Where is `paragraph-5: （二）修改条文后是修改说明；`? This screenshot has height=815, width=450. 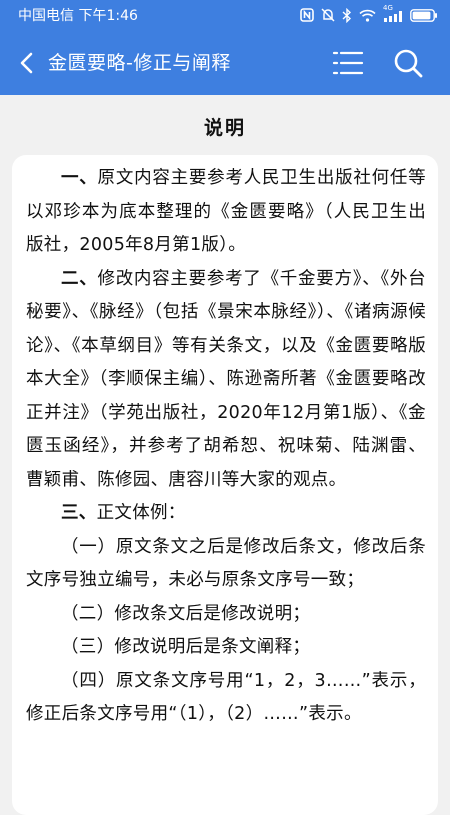
paragraph-5: （二）修改条文后是修改说明； is located at coordinates (226, 615).